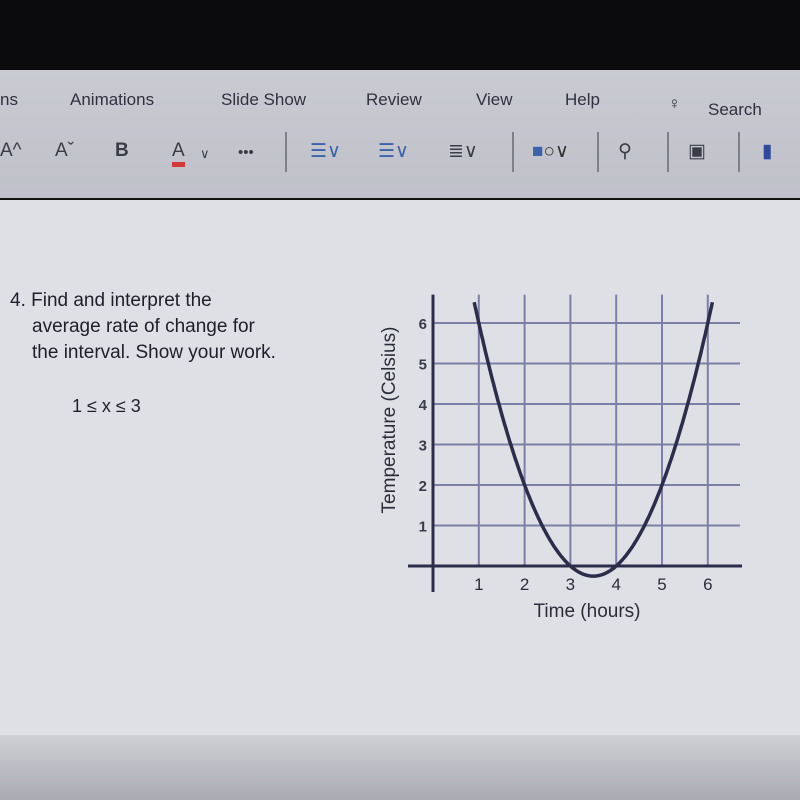  Describe the element at coordinates (423, 365) in the screenshot. I see `y-tick-label: 5` at that location.